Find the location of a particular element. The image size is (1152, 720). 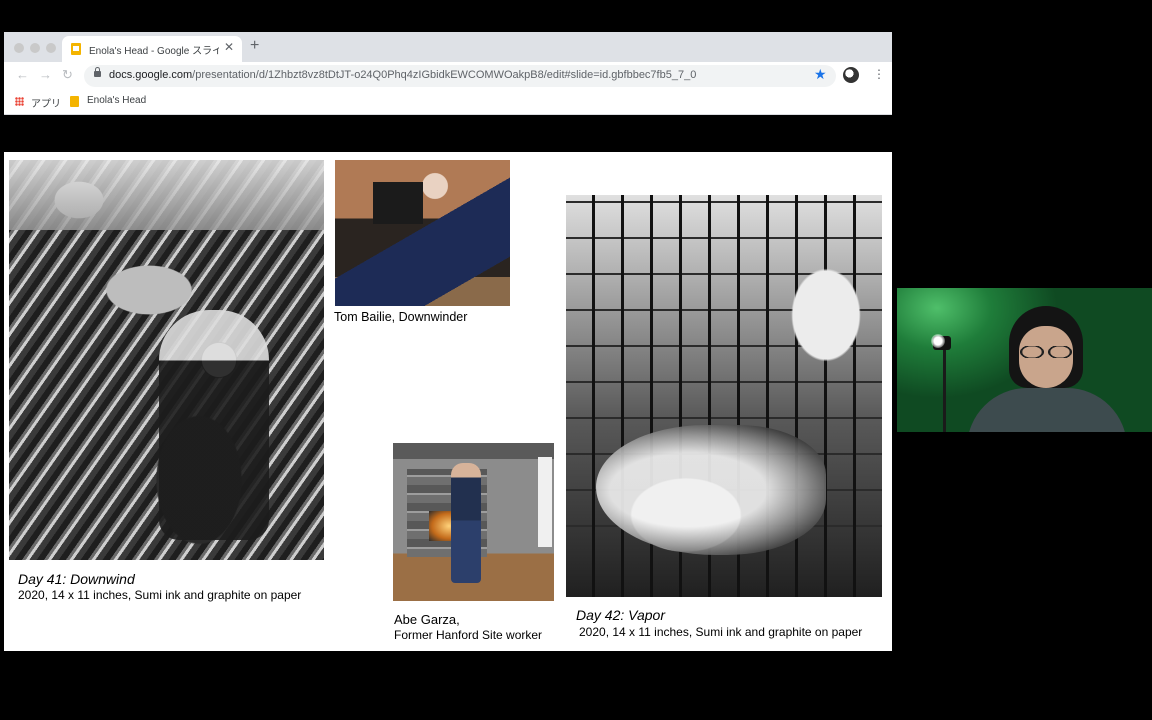

caption-day42-title: Day 42: Vapor is located at coordinates (620, 615).